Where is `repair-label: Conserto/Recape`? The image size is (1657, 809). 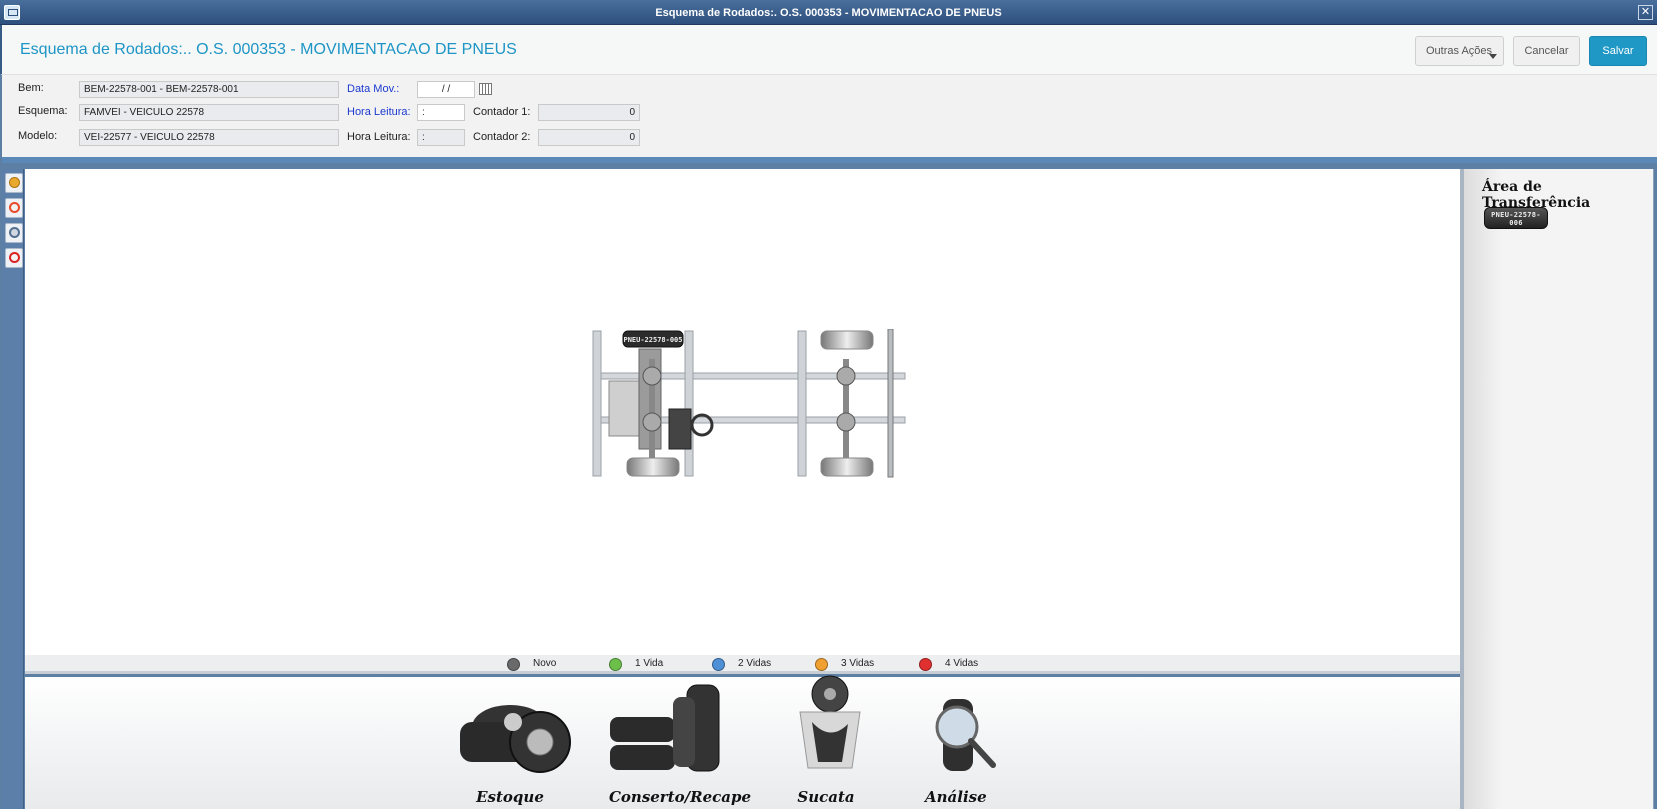 repair-label: Conserto/Recape is located at coordinates (680, 797).